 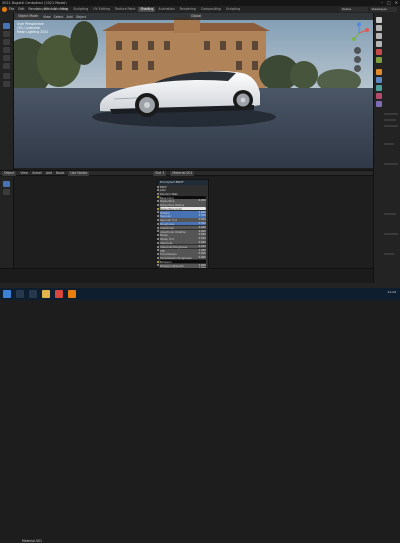 I want to click on view-menu: View, so click(x=47, y=17).